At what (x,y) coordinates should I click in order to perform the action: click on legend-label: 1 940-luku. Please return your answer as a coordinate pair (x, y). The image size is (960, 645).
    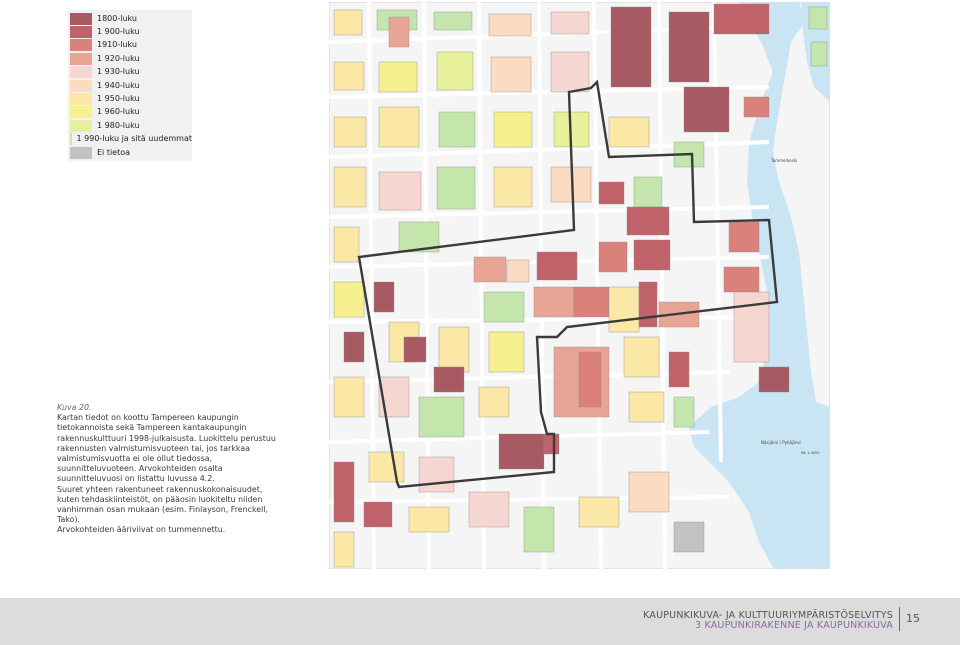
    Looking at the image, I should click on (118, 85).